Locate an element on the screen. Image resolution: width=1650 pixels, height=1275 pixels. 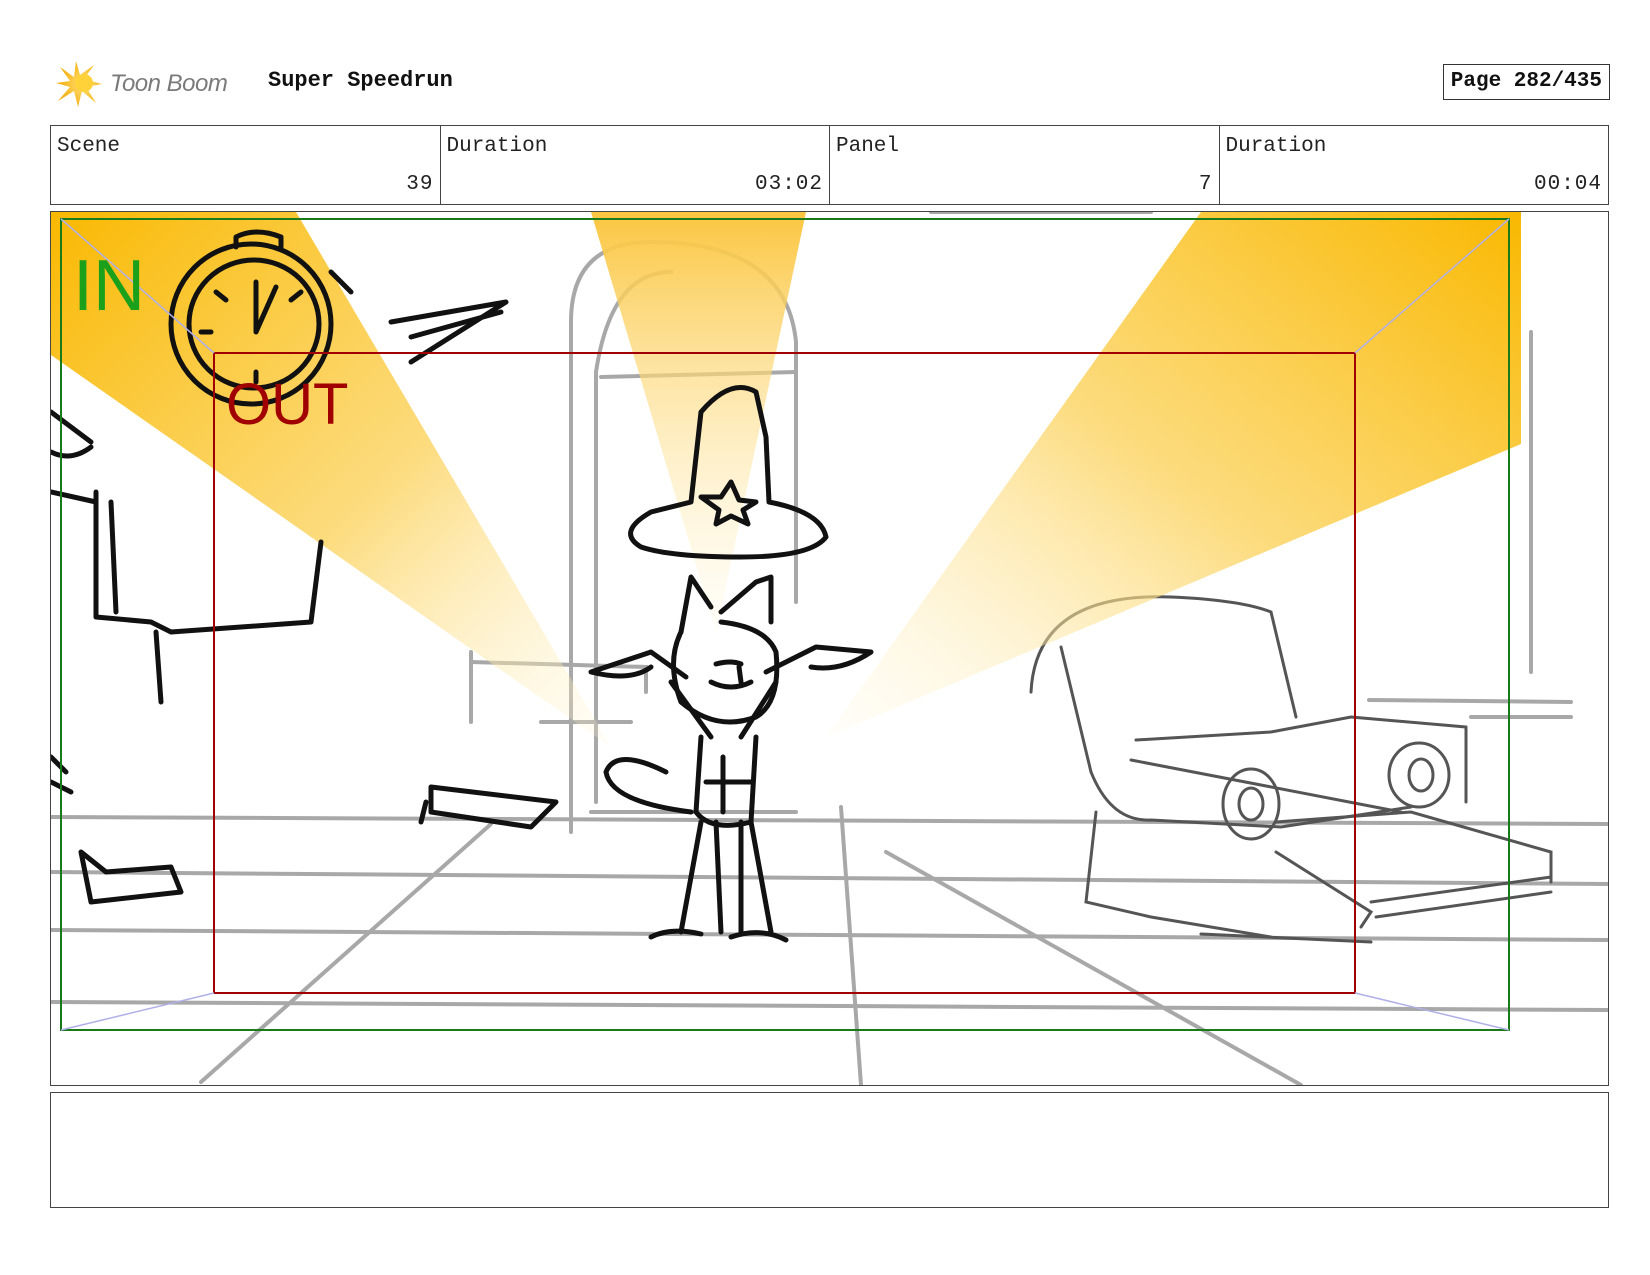
panel-duration-label: Duration is located at coordinates (1276, 146).